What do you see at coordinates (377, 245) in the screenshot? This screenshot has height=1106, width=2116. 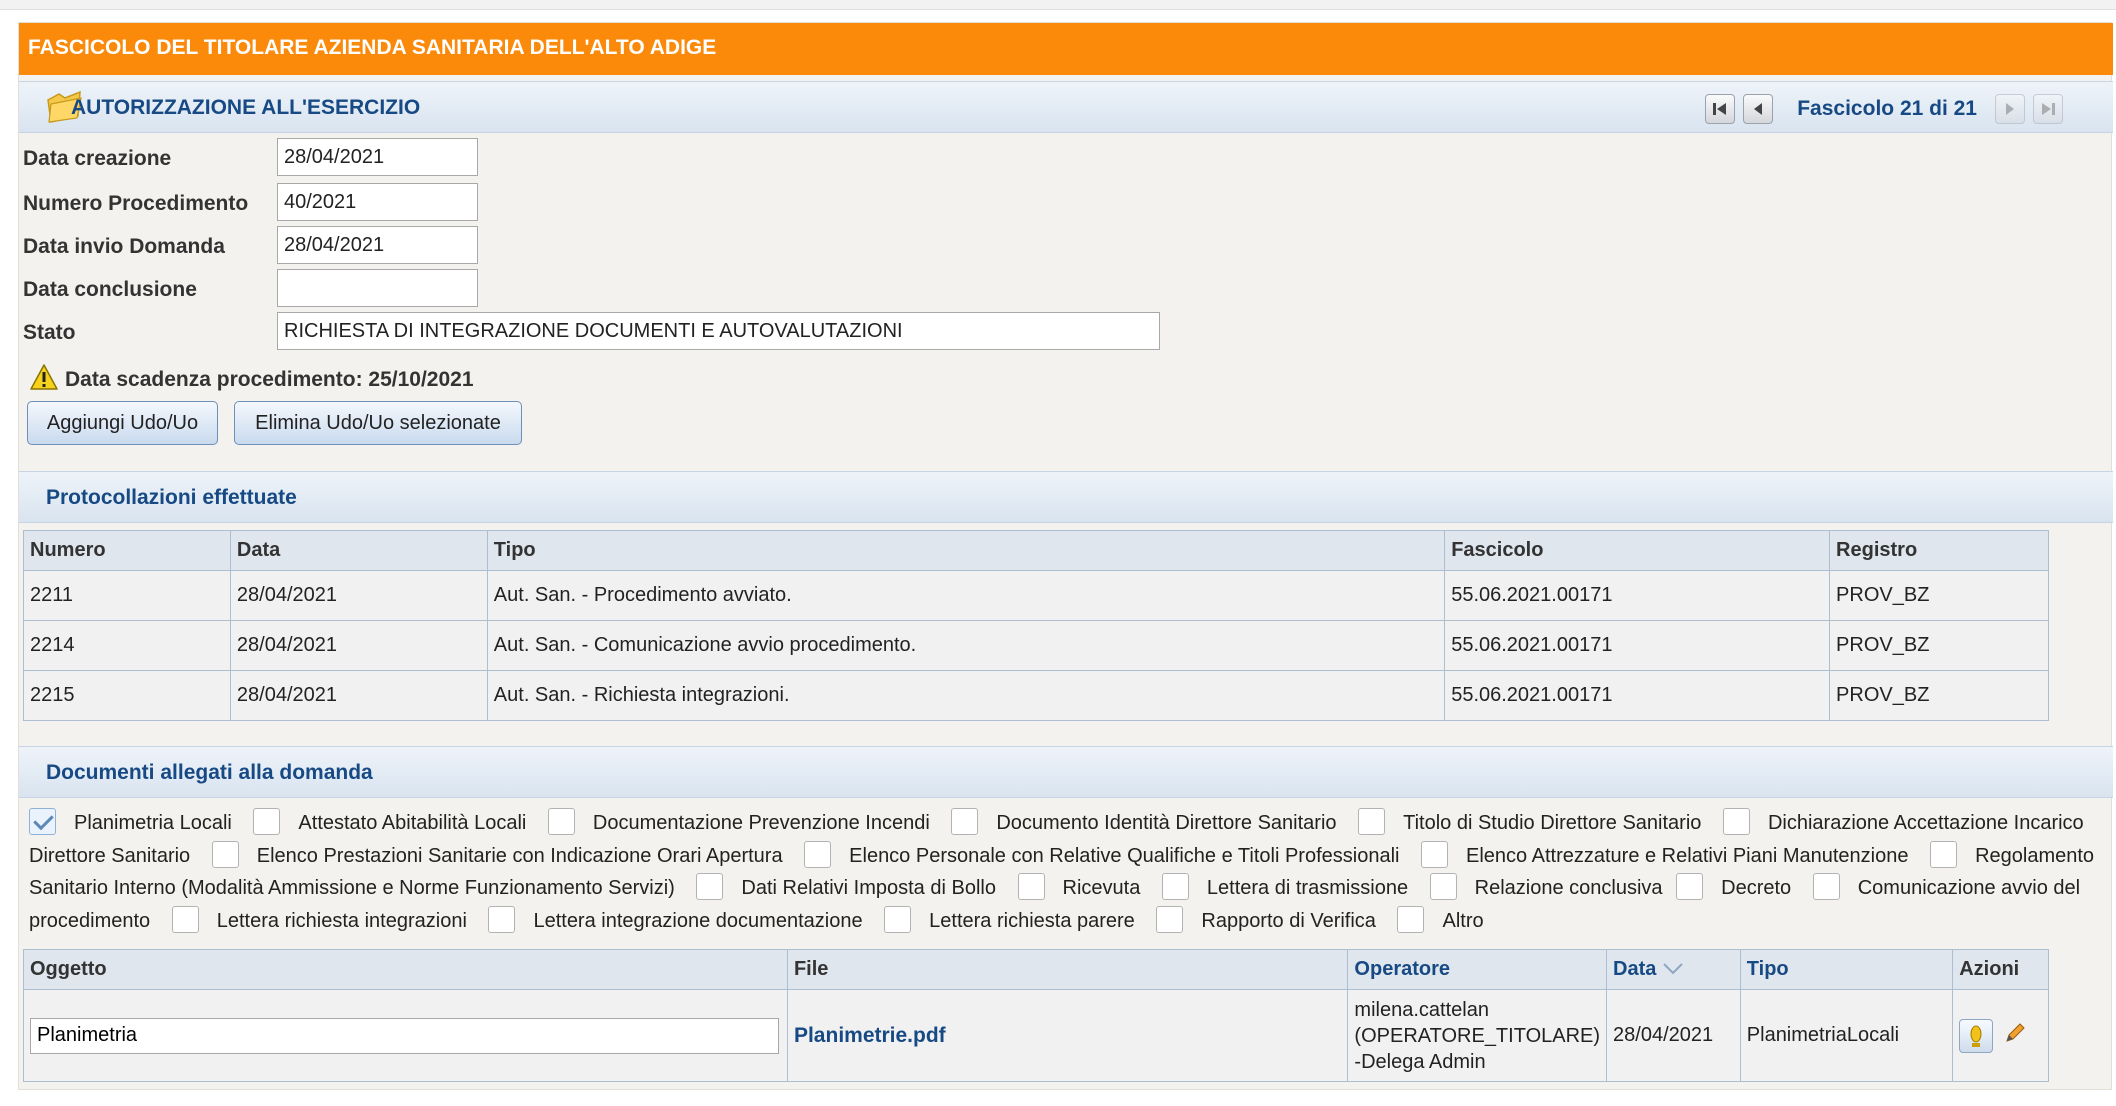 I see `data-invio-field` at bounding box center [377, 245].